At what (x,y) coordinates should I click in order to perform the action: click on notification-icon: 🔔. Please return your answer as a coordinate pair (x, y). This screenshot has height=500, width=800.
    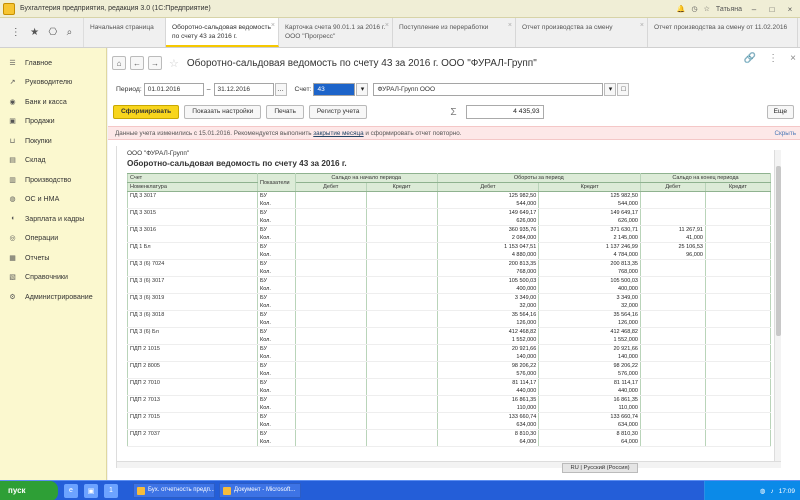
    Looking at the image, I should click on (681, 9).